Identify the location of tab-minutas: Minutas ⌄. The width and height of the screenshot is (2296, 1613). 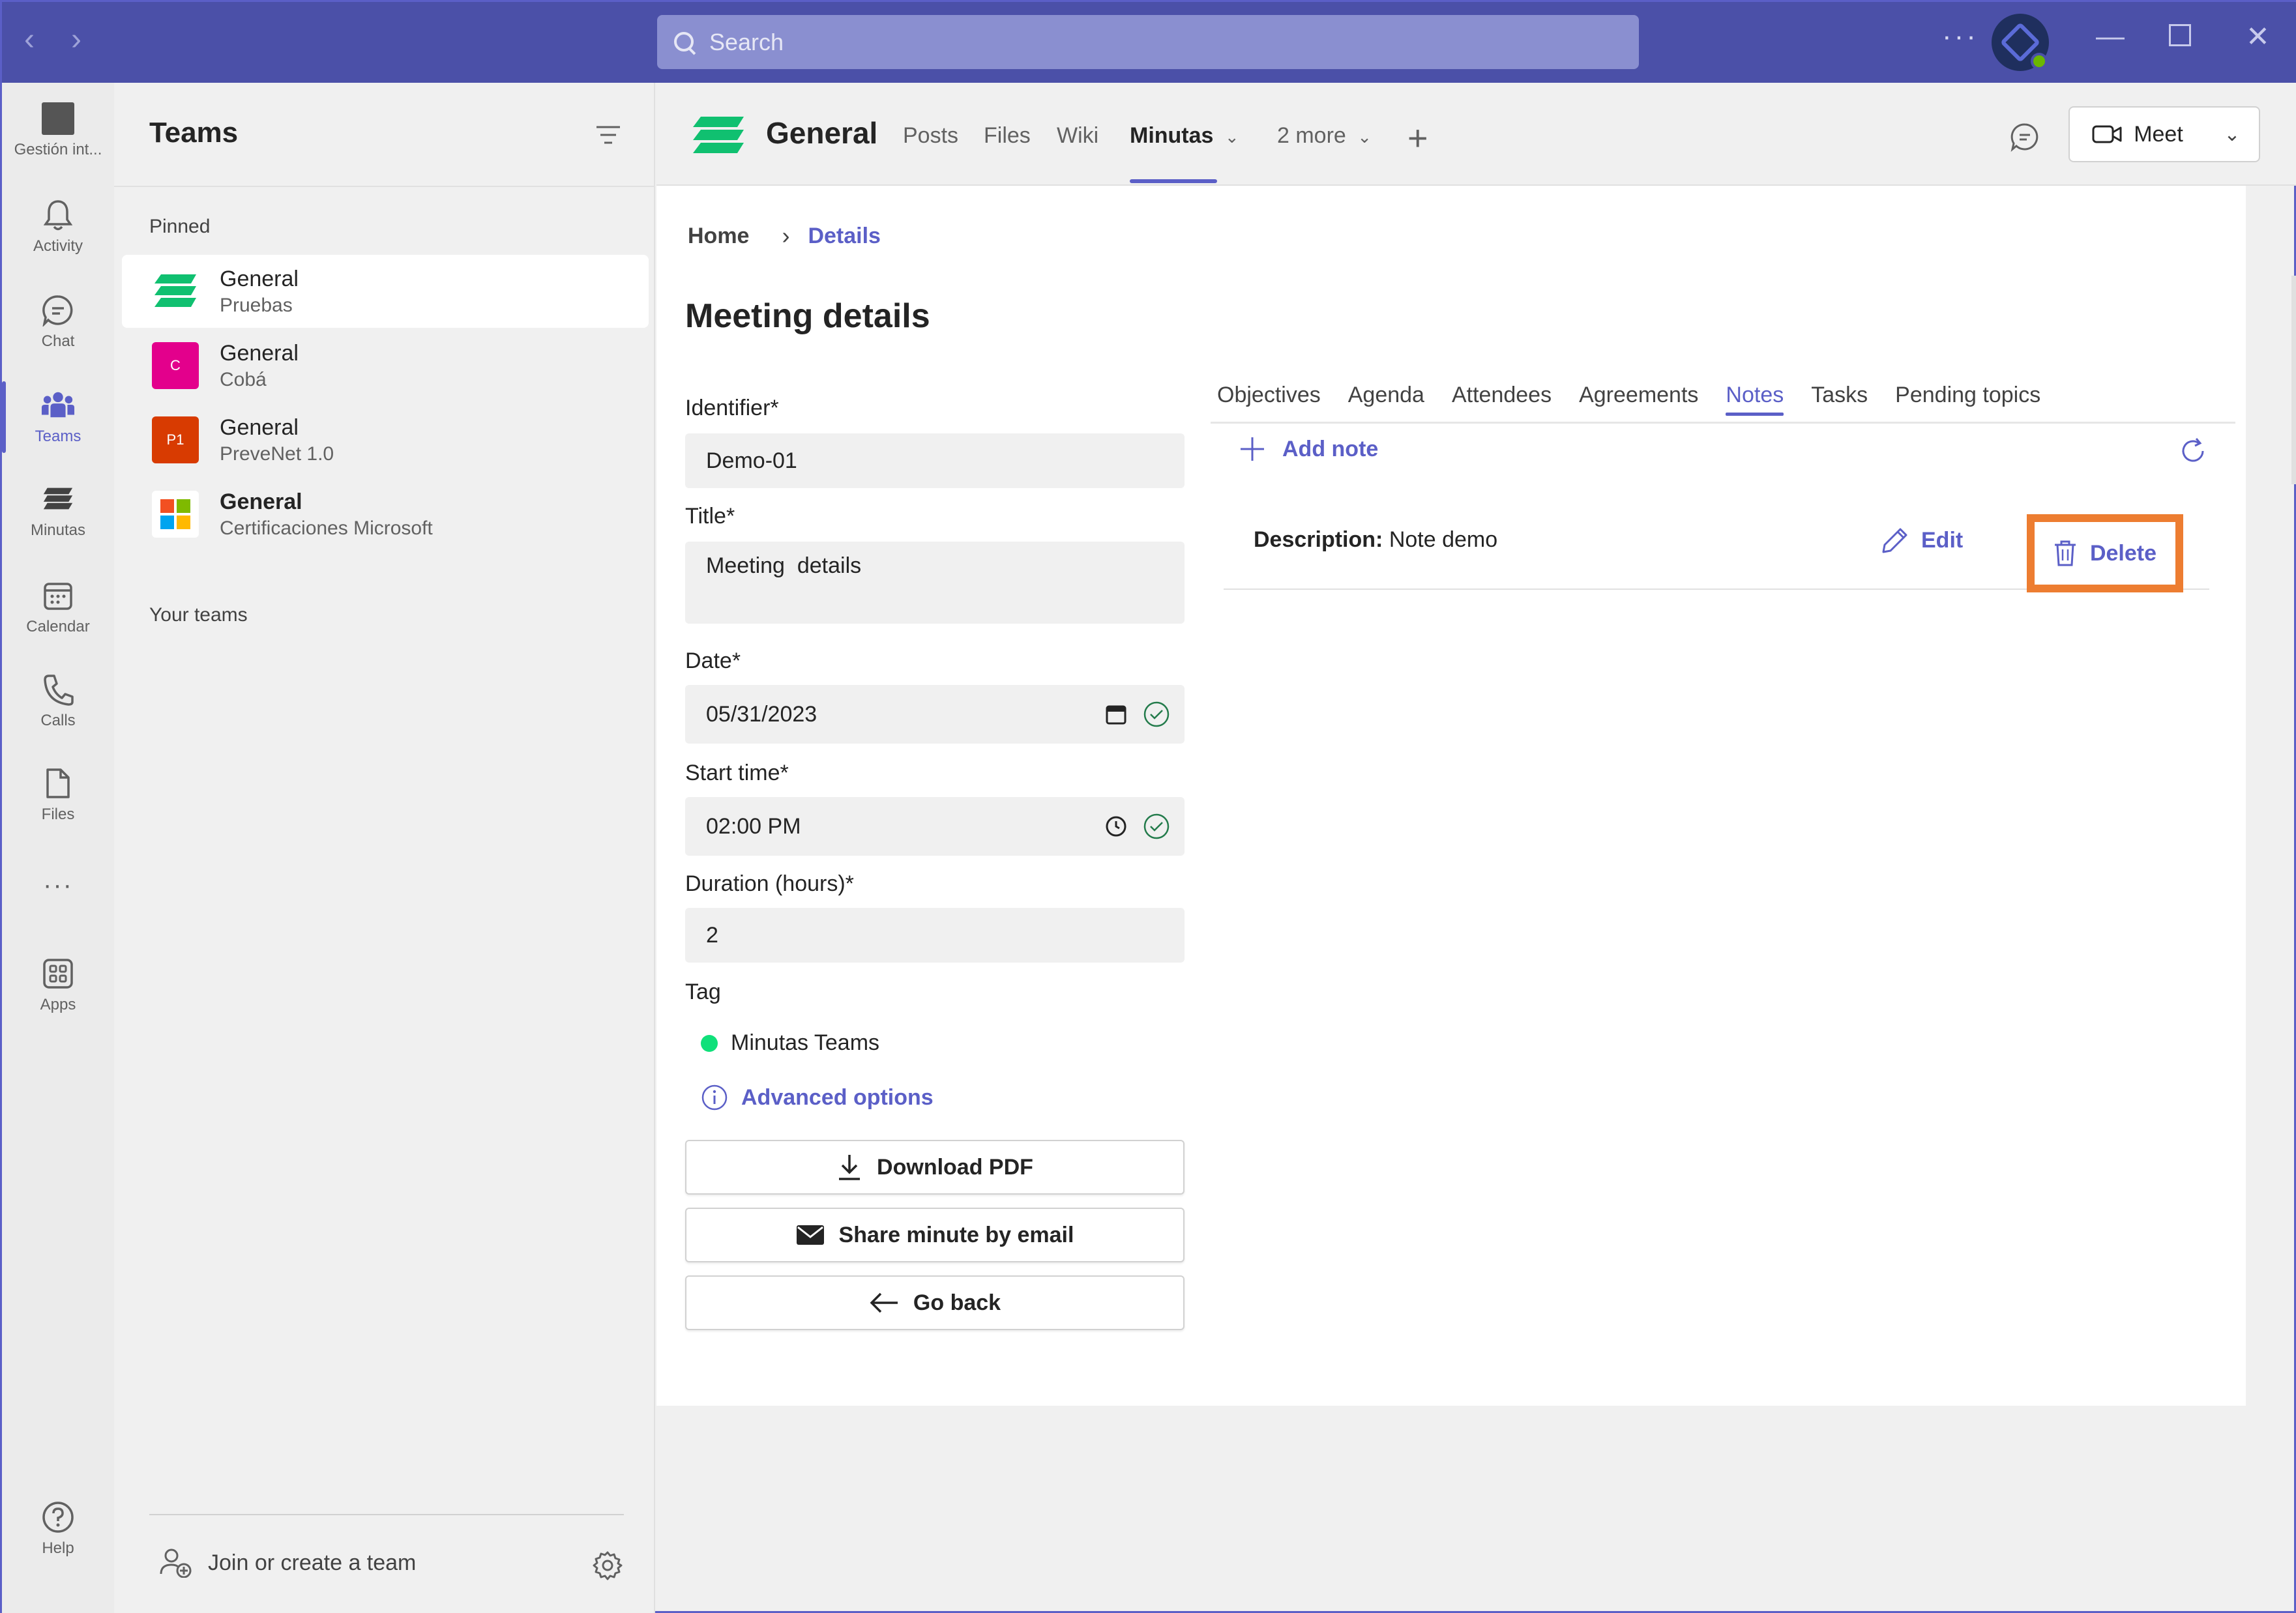
(1184, 136).